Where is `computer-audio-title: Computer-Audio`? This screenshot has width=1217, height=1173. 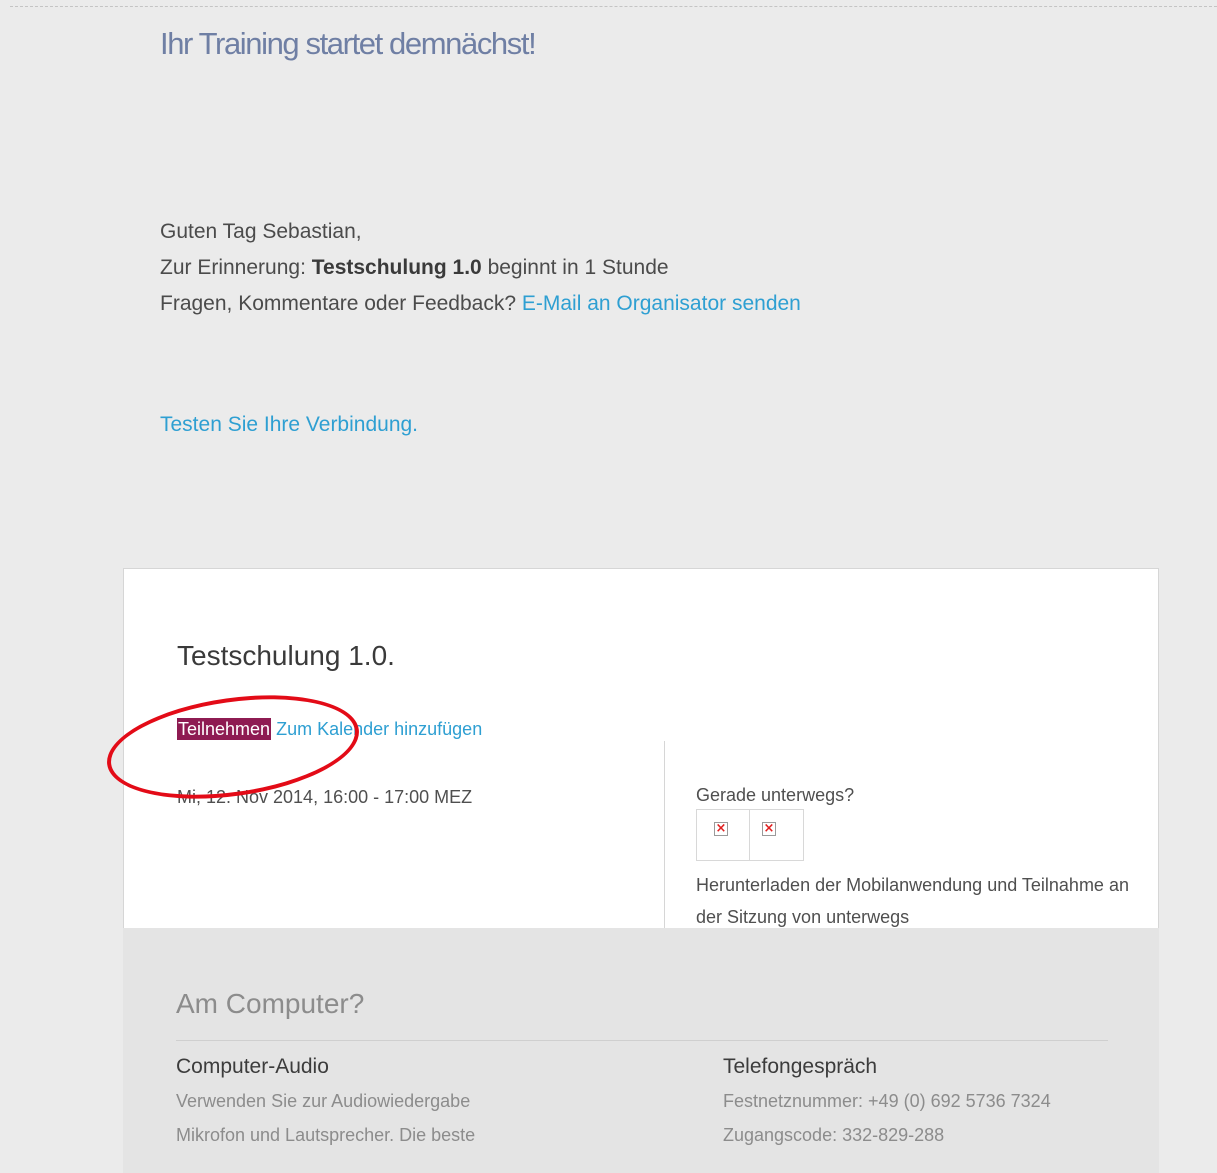
computer-audio-title: Computer-Audio is located at coordinates (252, 1066).